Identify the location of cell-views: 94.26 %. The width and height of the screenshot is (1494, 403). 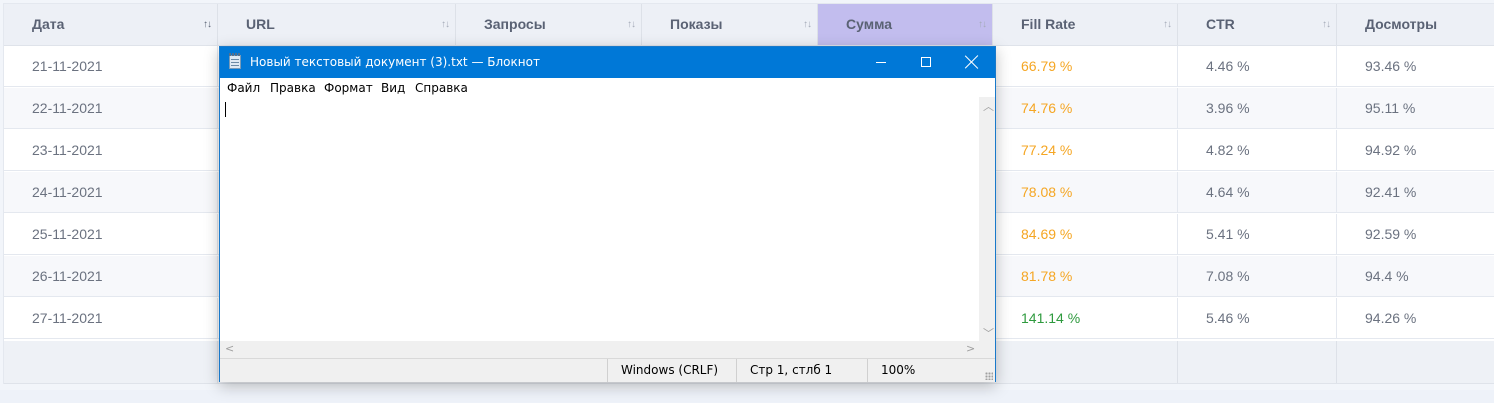
(1391, 318).